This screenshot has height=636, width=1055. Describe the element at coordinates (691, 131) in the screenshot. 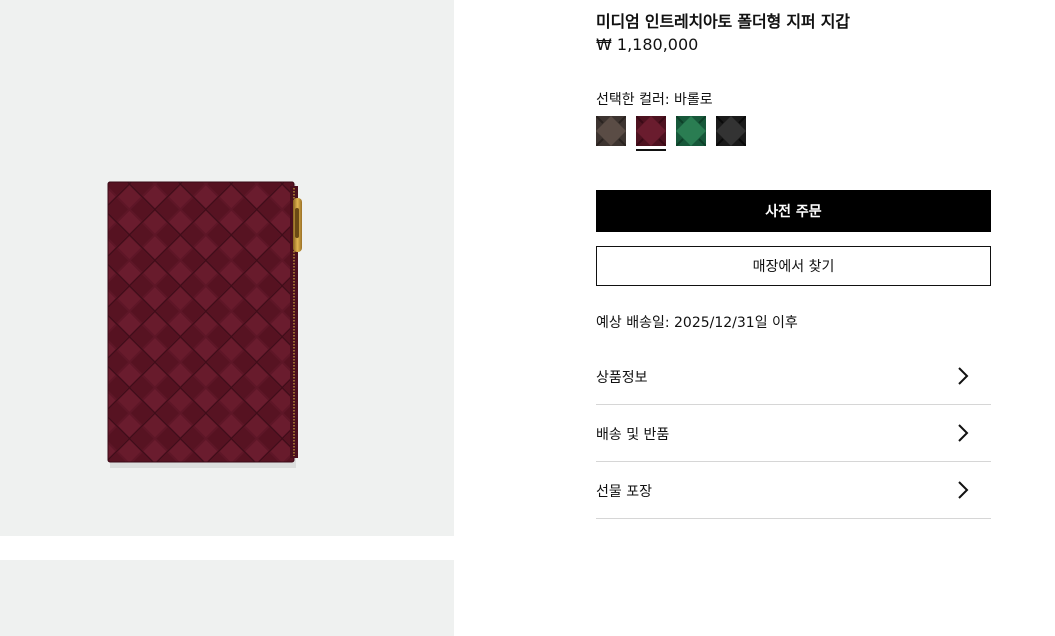

I see `swatch-green` at that location.